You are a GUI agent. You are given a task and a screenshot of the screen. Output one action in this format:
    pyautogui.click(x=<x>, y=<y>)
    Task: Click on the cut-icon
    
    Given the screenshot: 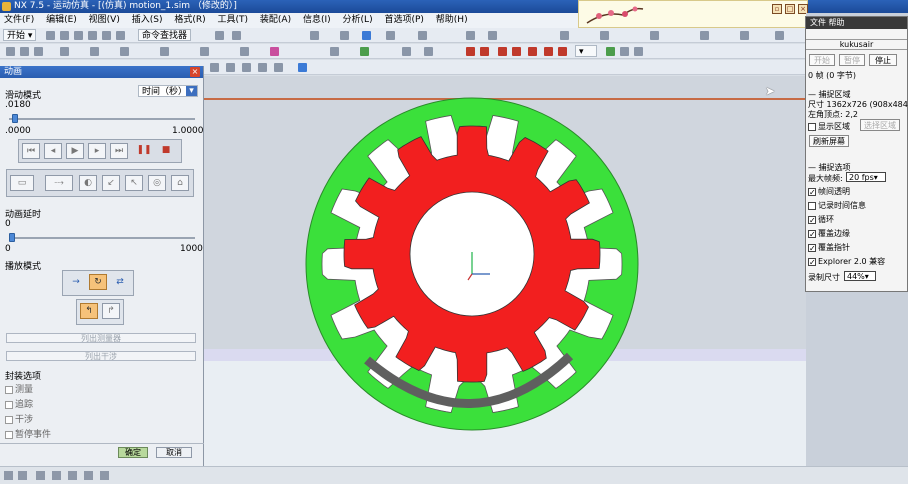 What is the action you would take?
    pyautogui.click(x=92, y=35)
    